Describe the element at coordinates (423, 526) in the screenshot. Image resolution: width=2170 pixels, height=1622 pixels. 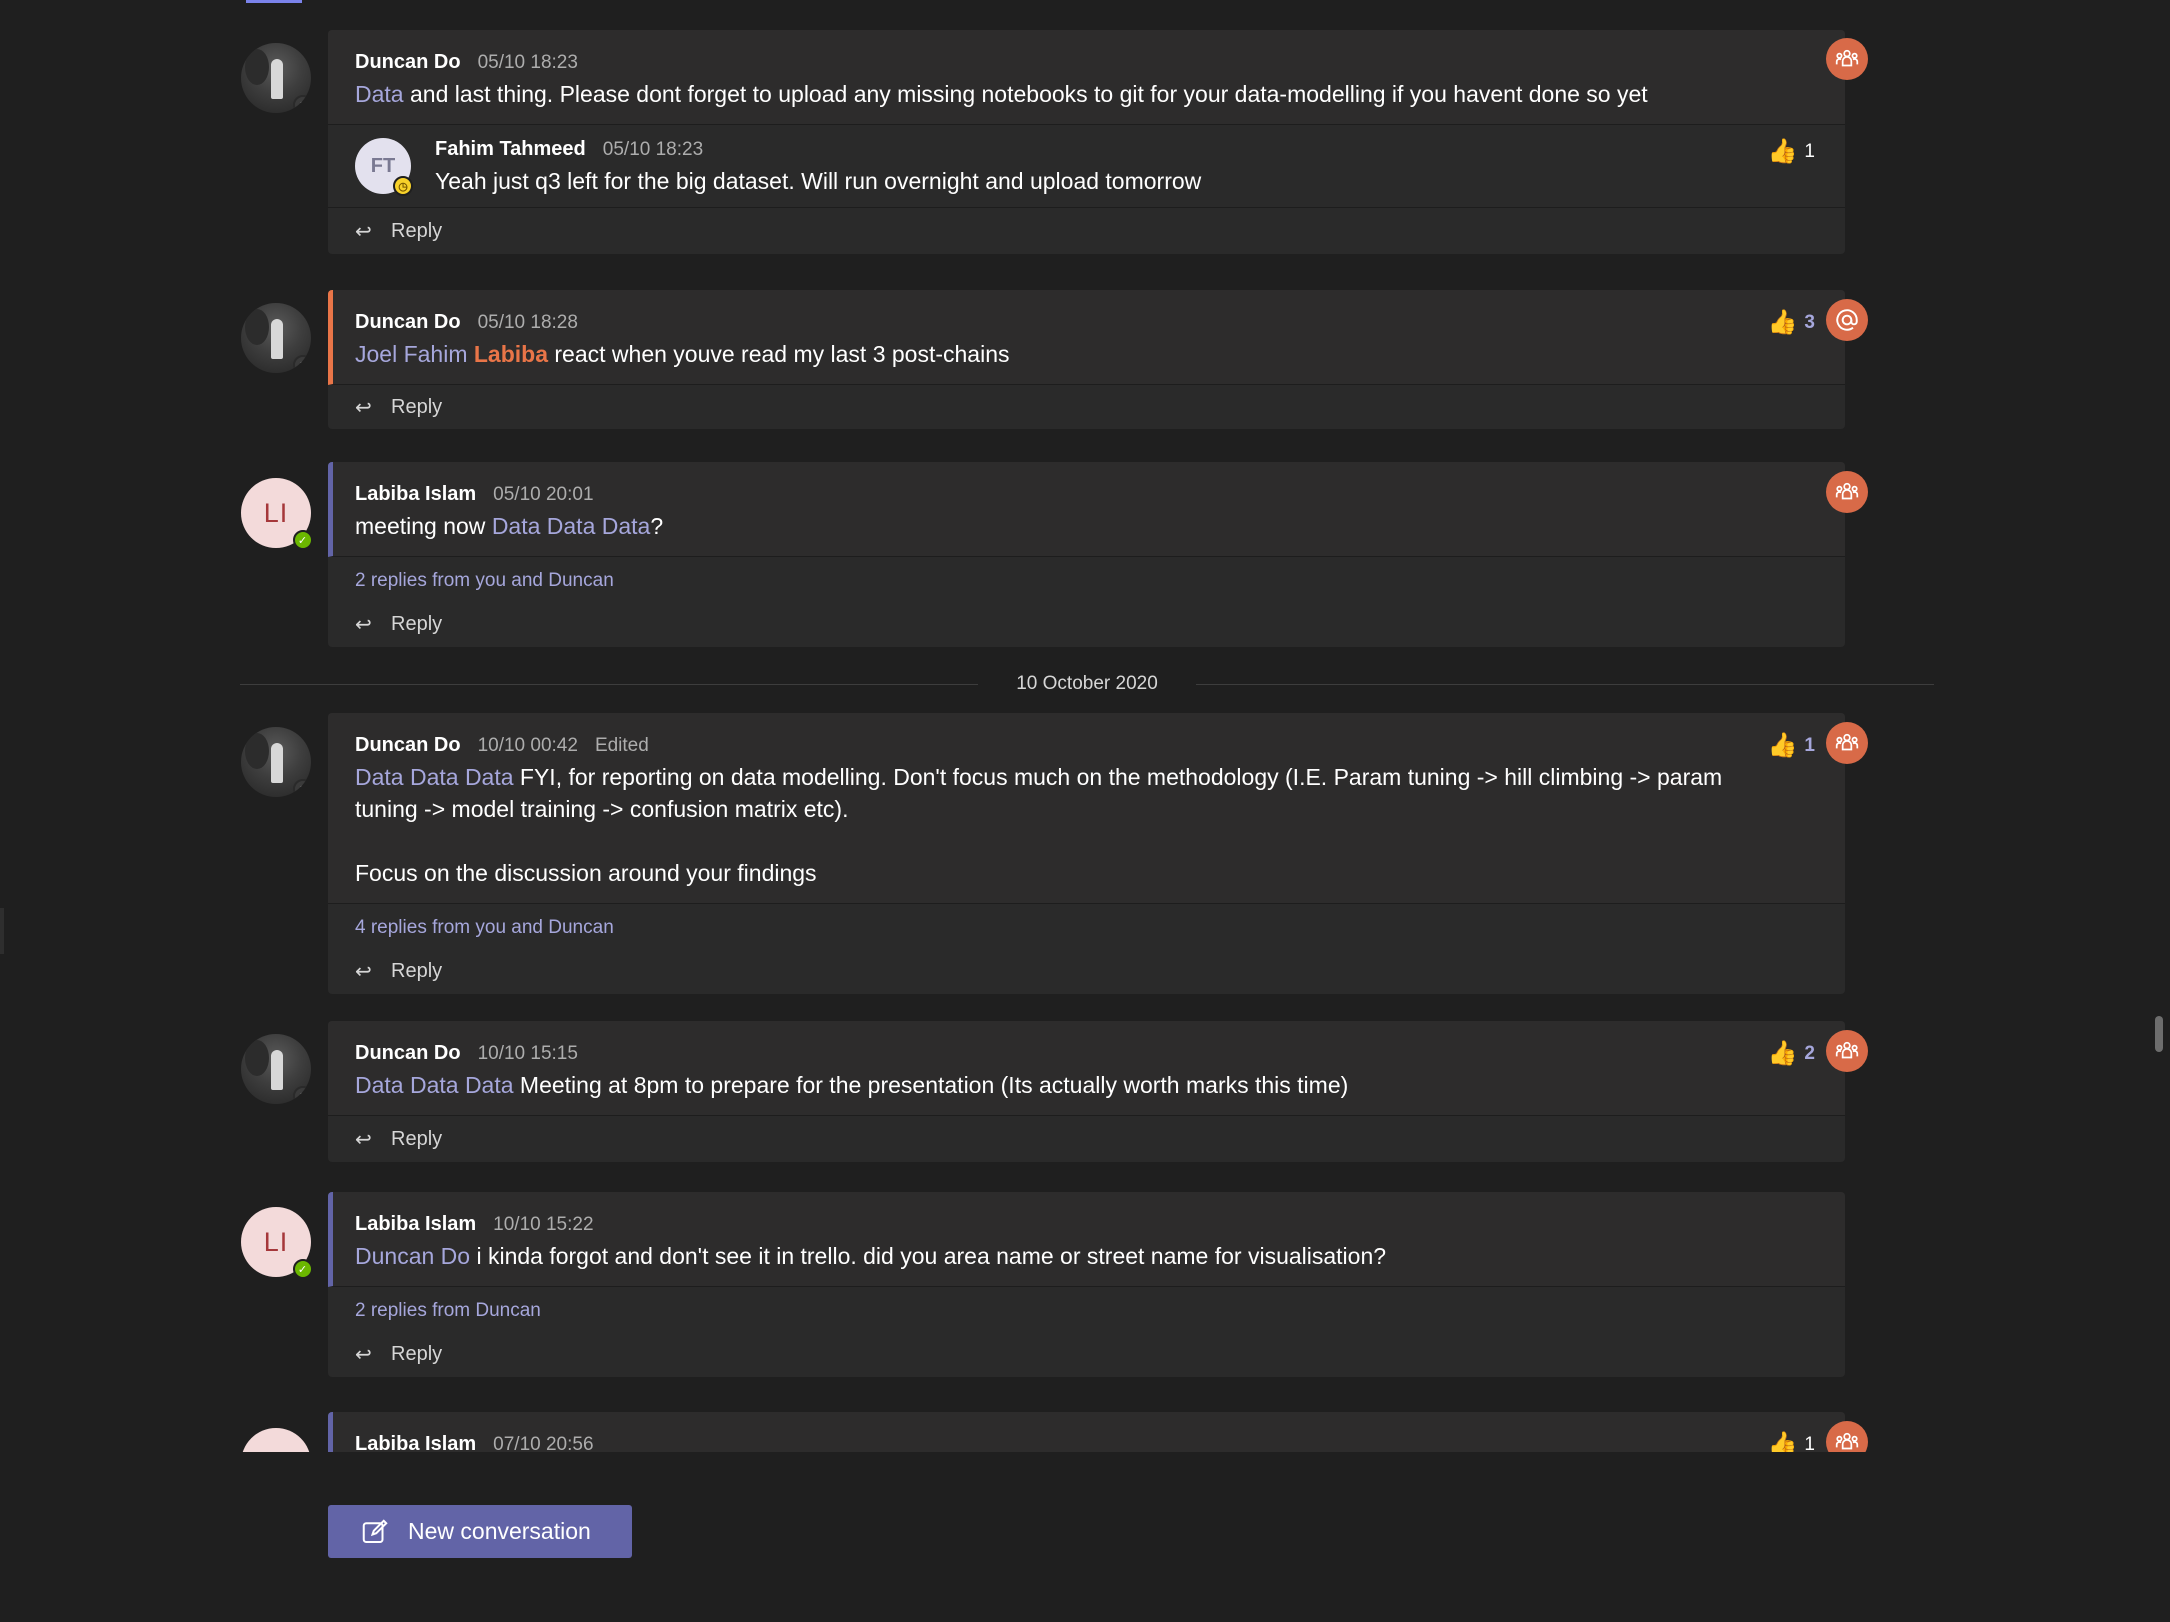
I see `post-text: meeting now` at that location.